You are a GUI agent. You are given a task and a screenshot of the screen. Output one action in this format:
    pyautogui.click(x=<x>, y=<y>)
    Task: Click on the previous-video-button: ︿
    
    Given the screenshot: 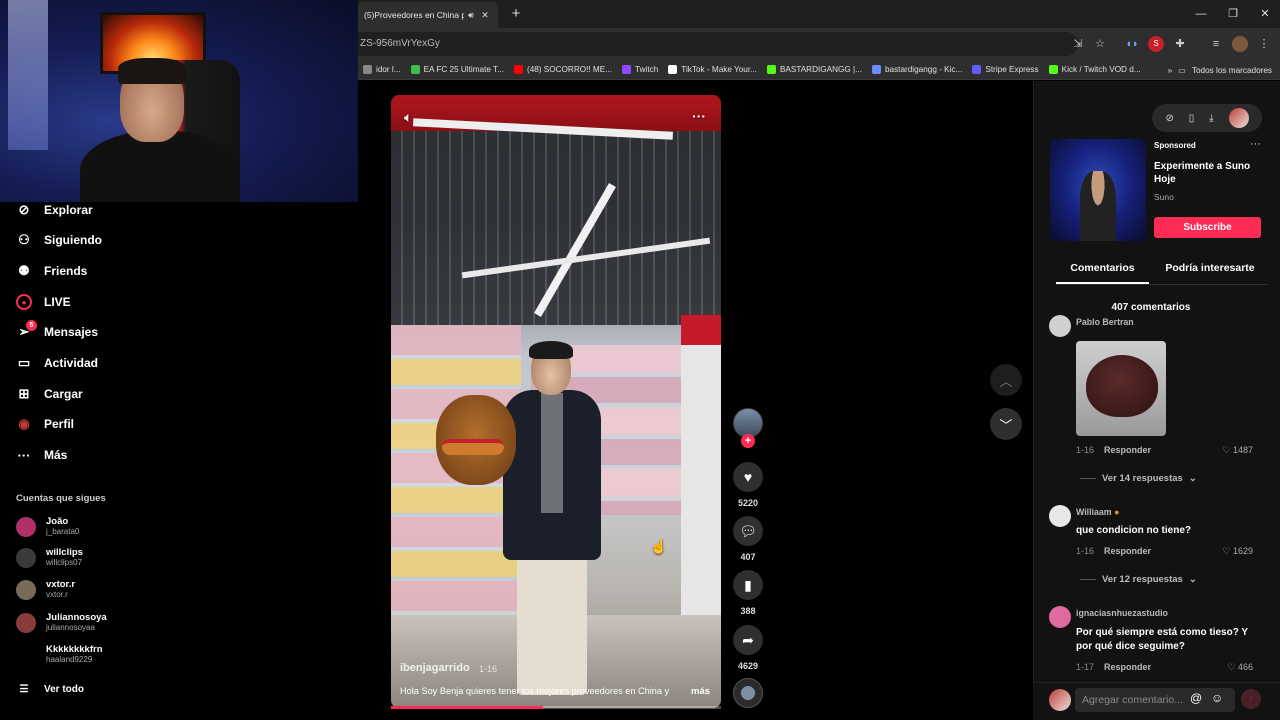 What is the action you would take?
    pyautogui.click(x=1006, y=380)
    